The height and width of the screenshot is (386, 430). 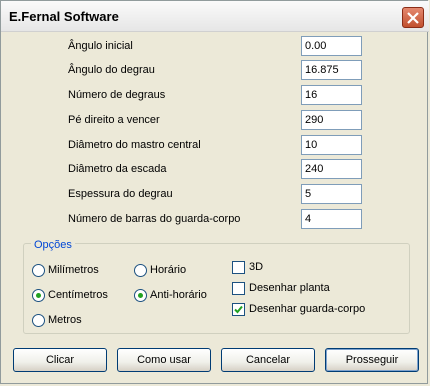 What do you see at coordinates (65, 320) in the screenshot?
I see `radio-metros-label: Metros` at bounding box center [65, 320].